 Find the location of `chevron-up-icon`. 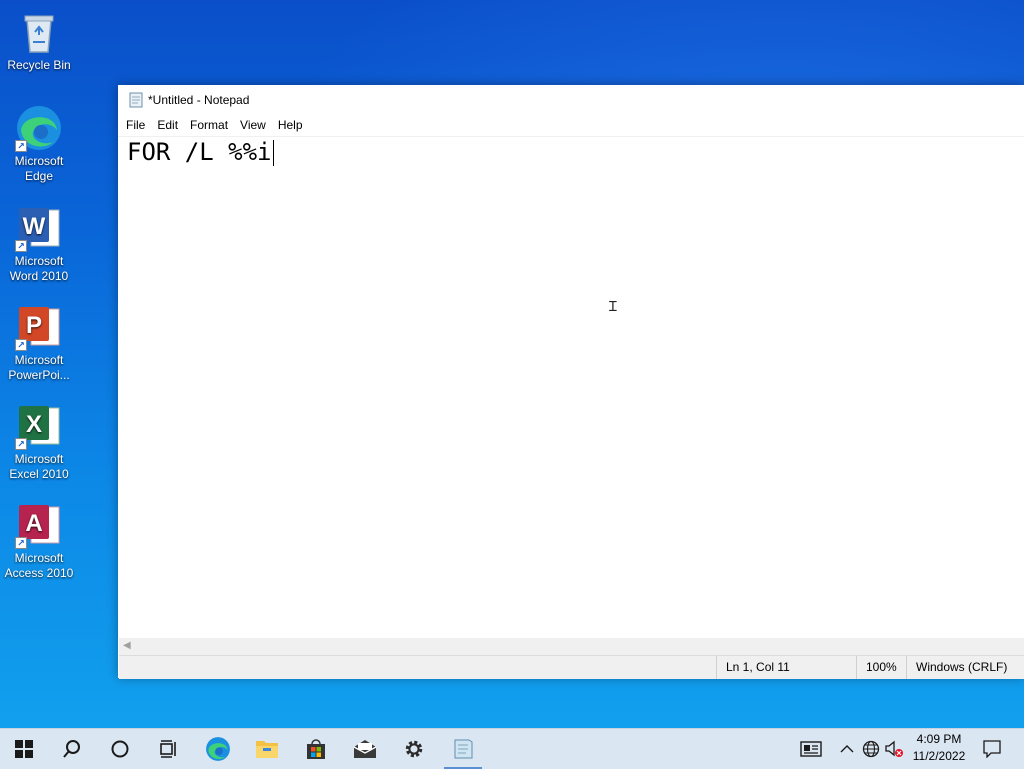

chevron-up-icon is located at coordinates (847, 749).